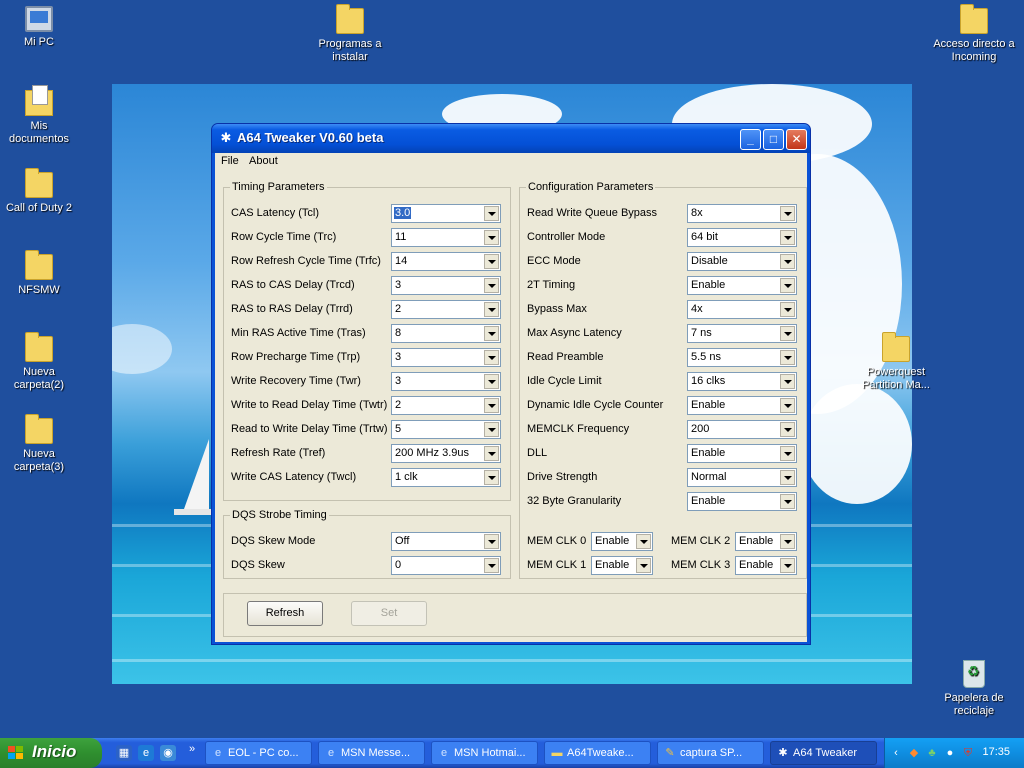  Describe the element at coordinates (168, 753) in the screenshot. I see `media-icon: ◉` at that location.